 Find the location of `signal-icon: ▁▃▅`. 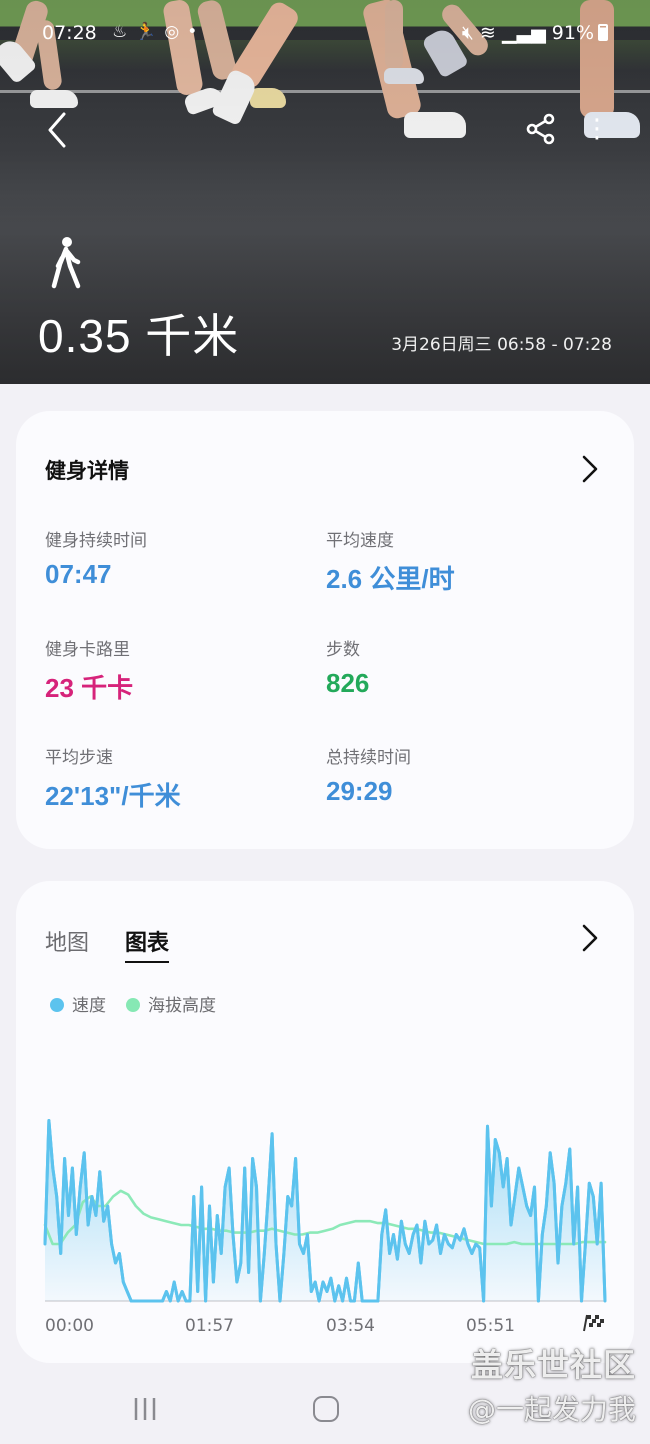

signal-icon: ▁▃▅ is located at coordinates (523, 33).